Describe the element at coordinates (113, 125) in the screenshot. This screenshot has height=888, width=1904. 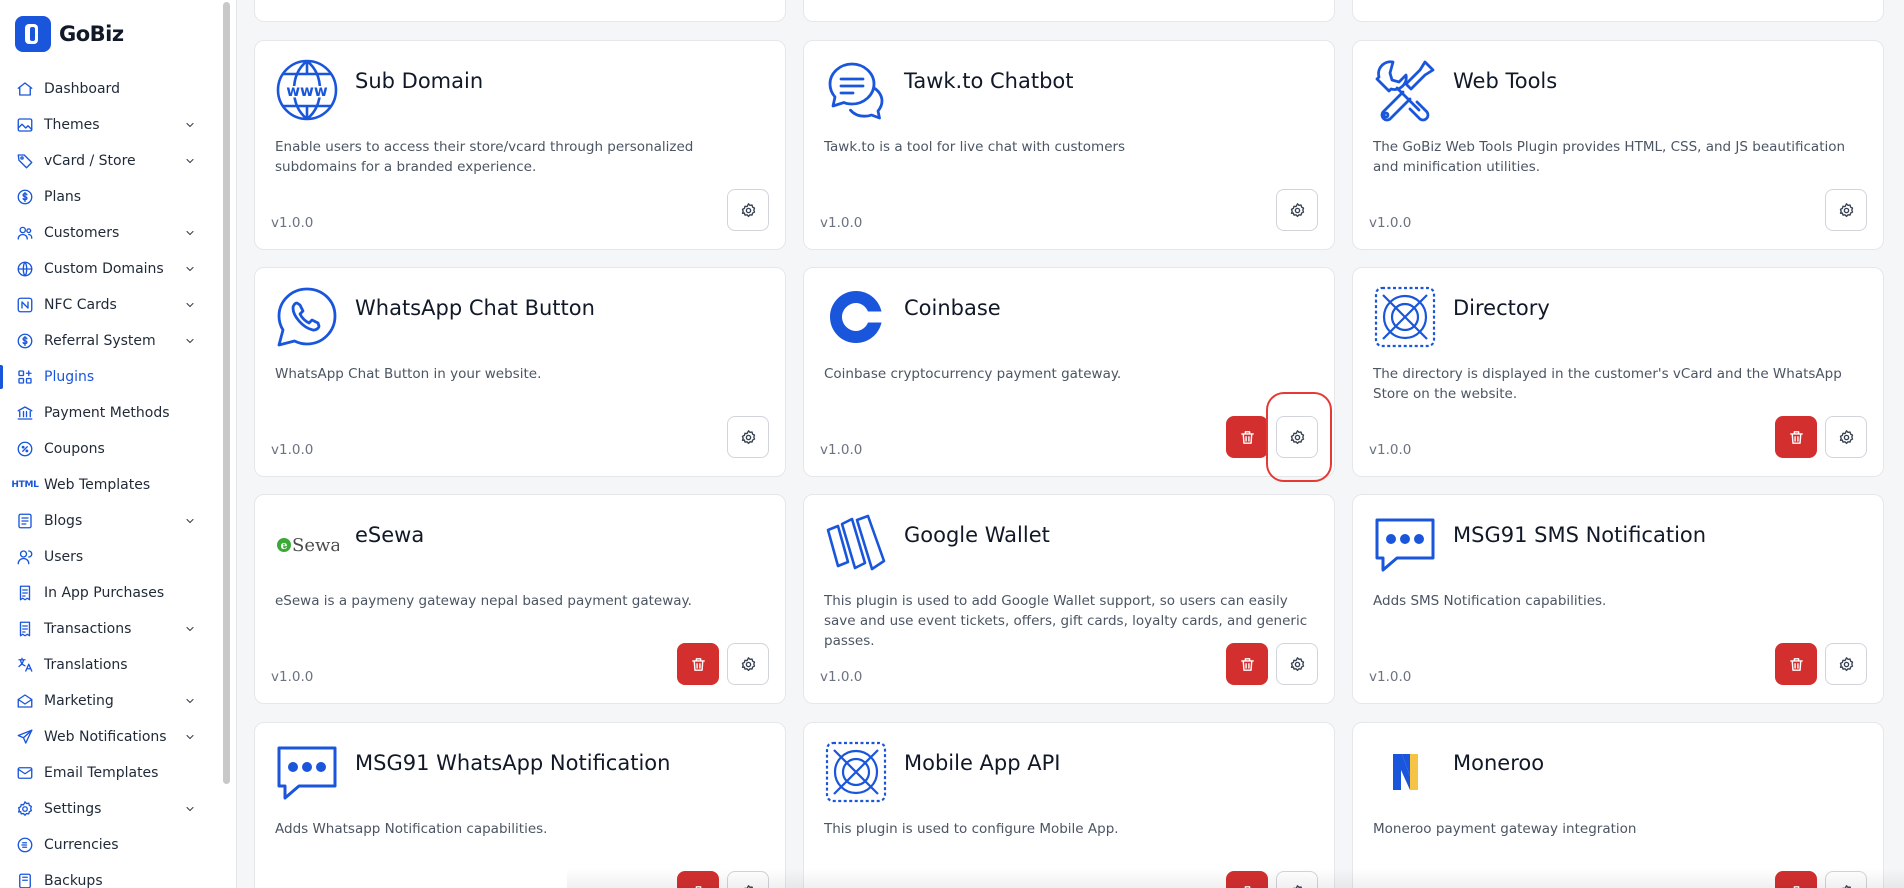
I see `sidebar-item-themes: Themes` at that location.